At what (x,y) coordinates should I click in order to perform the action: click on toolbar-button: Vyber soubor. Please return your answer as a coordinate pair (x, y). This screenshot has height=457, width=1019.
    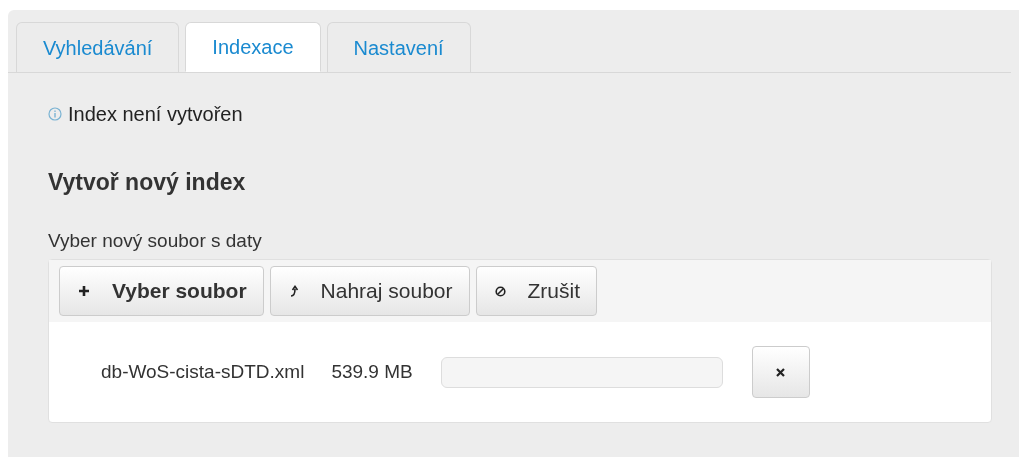
    Looking at the image, I should click on (161, 291).